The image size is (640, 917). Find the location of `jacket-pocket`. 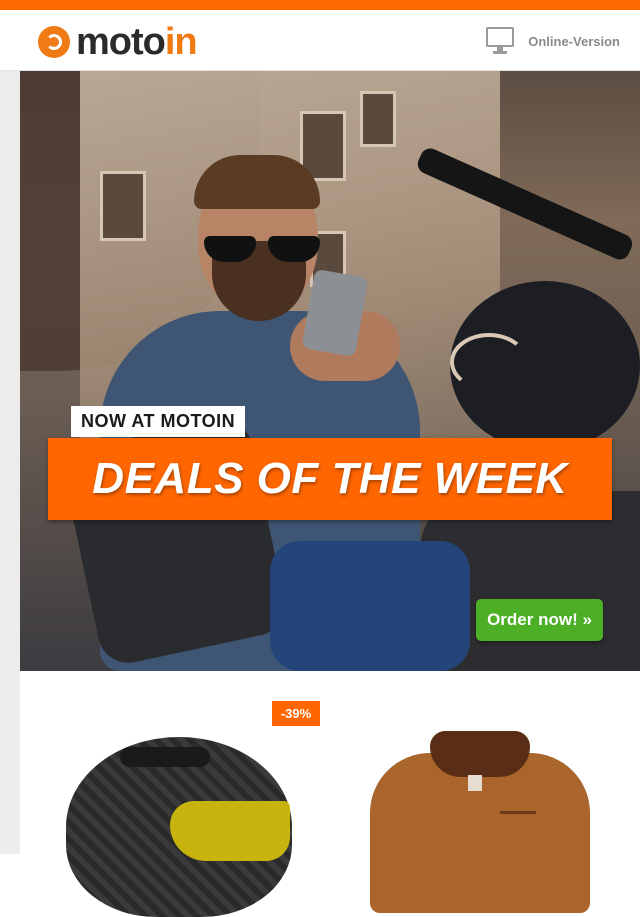

jacket-pocket is located at coordinates (518, 812).